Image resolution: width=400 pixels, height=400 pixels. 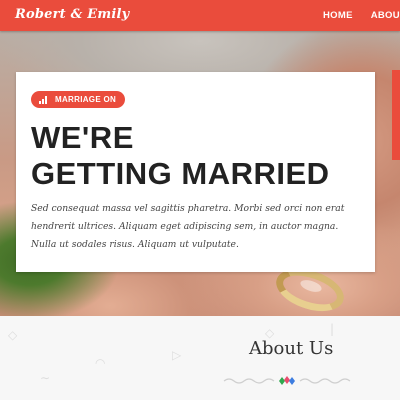 What do you see at coordinates (332, 329) in the screenshot?
I see `line-decoration-icon: |` at bounding box center [332, 329].